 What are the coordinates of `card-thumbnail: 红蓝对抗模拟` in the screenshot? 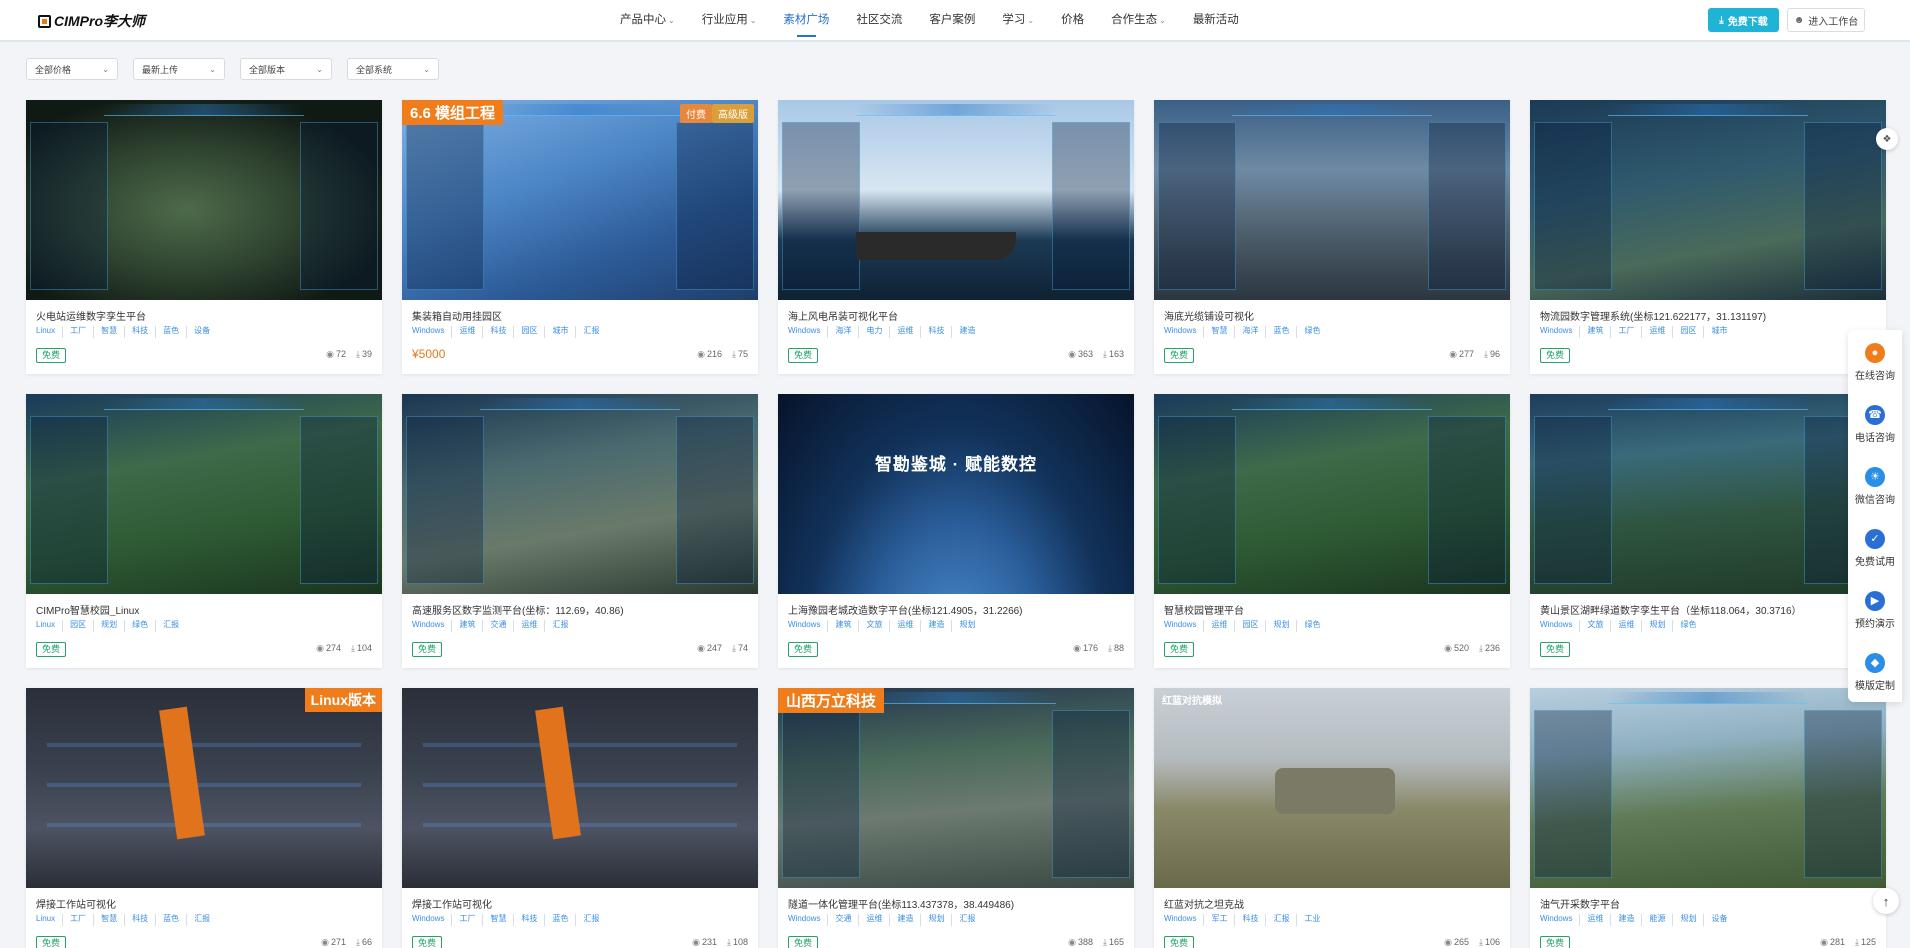 It's located at (1332, 788).